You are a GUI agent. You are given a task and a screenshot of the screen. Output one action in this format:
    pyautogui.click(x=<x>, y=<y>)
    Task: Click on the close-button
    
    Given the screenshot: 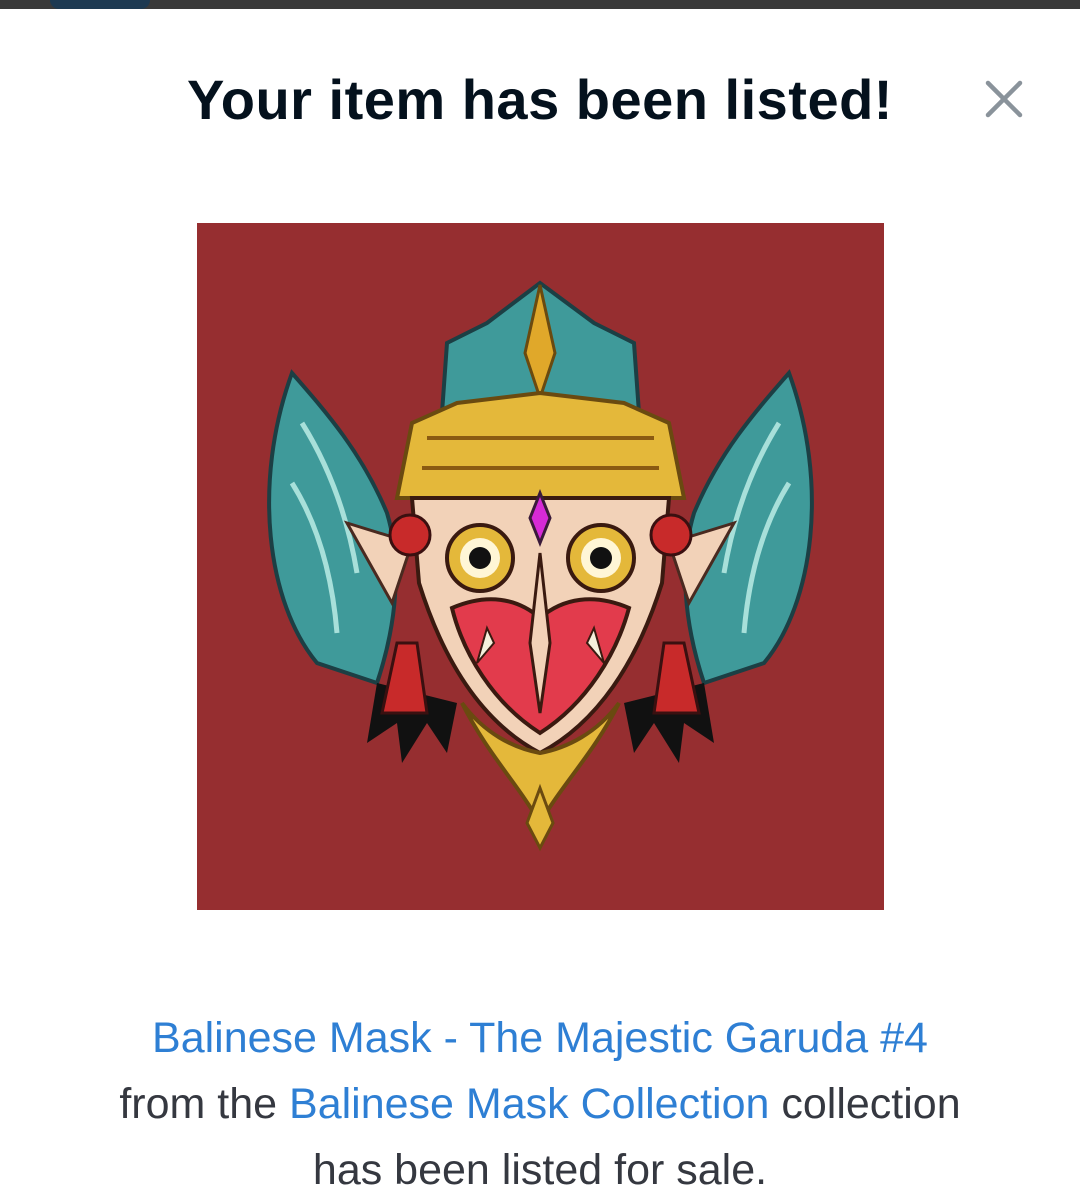 What is the action you would take?
    pyautogui.click(x=1004, y=99)
    